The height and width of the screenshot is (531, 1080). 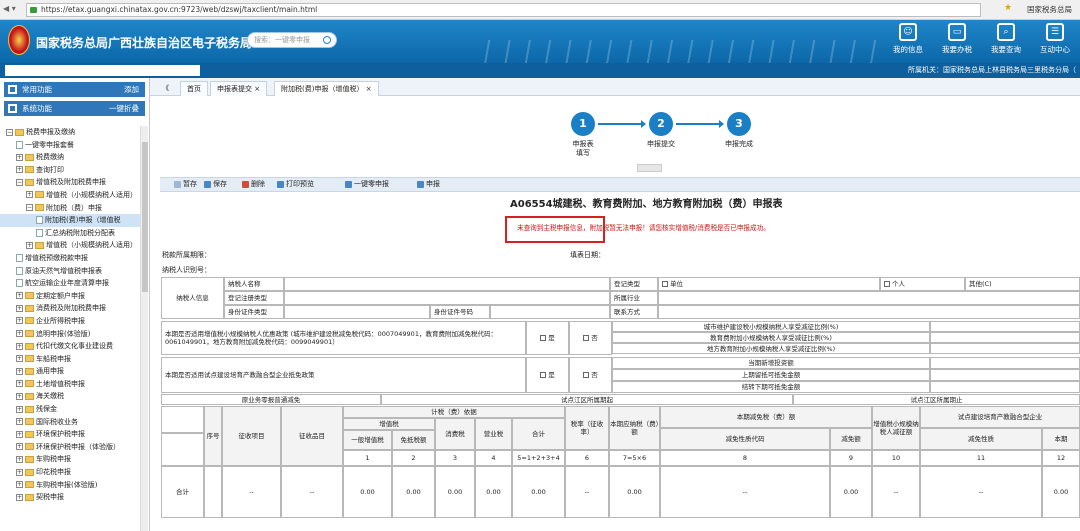 What do you see at coordinates (957, 42) in the screenshot?
I see `header-button-2: ▭ 我要办税` at bounding box center [957, 42].